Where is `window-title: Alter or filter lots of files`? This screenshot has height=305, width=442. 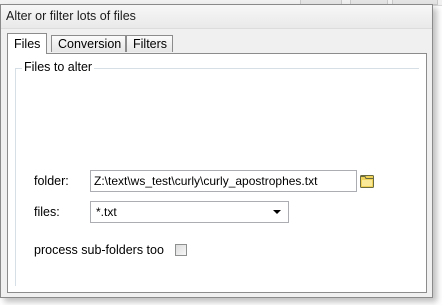 window-title: Alter or filter lots of files is located at coordinates (71, 16).